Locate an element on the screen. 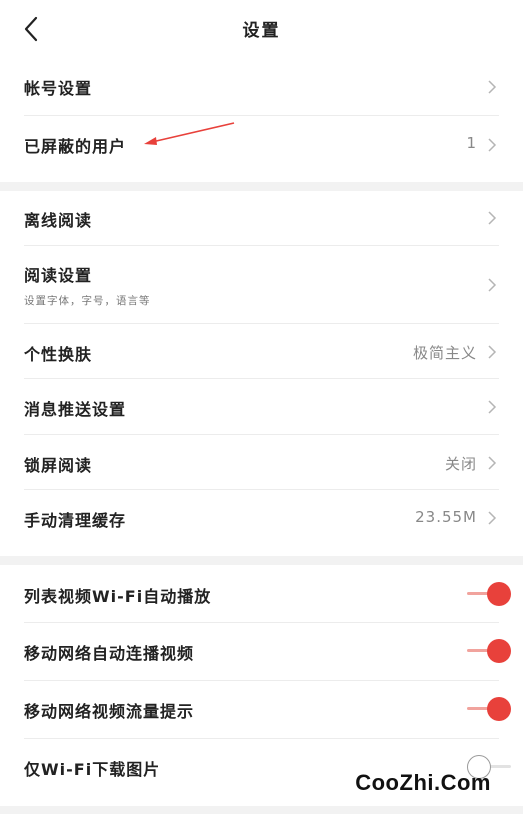  theme-value: 极简主义 is located at coordinates (444, 353).